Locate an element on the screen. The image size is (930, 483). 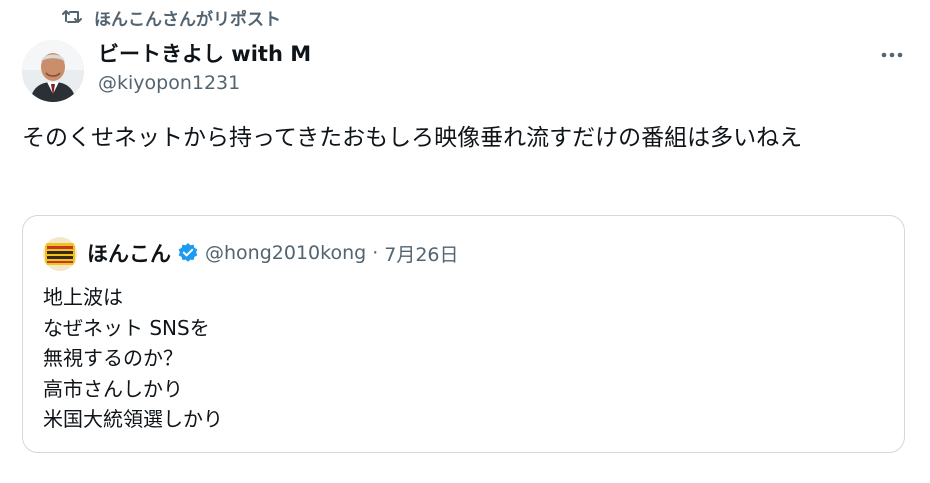
quote-line: 高市さんしかり is located at coordinates (113, 388).